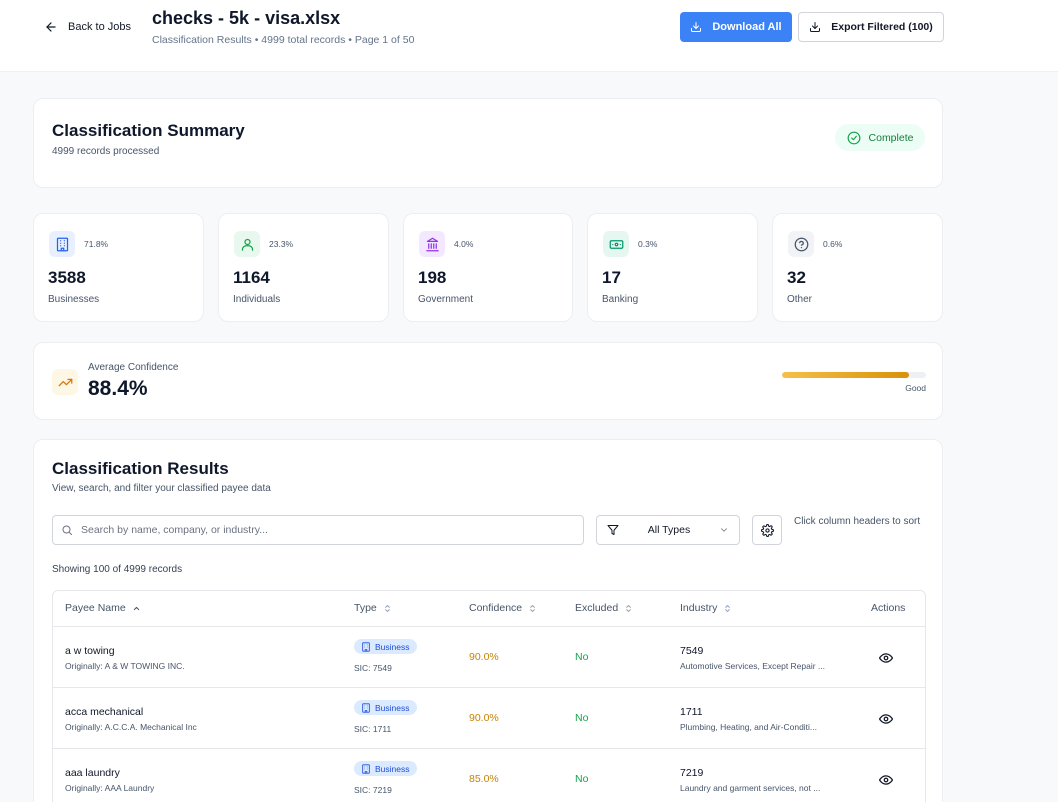 This screenshot has width=1058, height=802. Describe the element at coordinates (857, 267) in the screenshot. I see `stat-card-other: 0.6% 32 Other` at that location.